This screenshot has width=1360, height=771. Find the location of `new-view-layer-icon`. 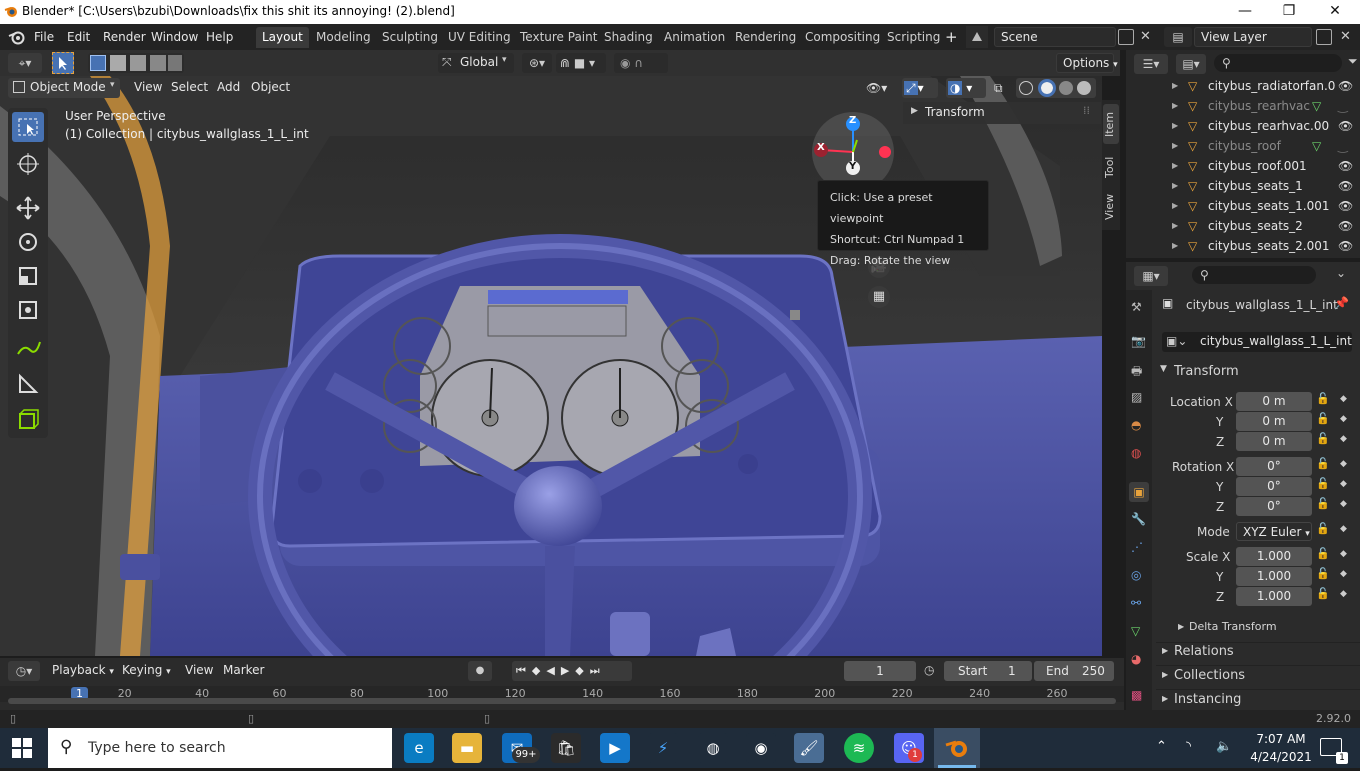

new-view-layer-icon is located at coordinates (1324, 37).